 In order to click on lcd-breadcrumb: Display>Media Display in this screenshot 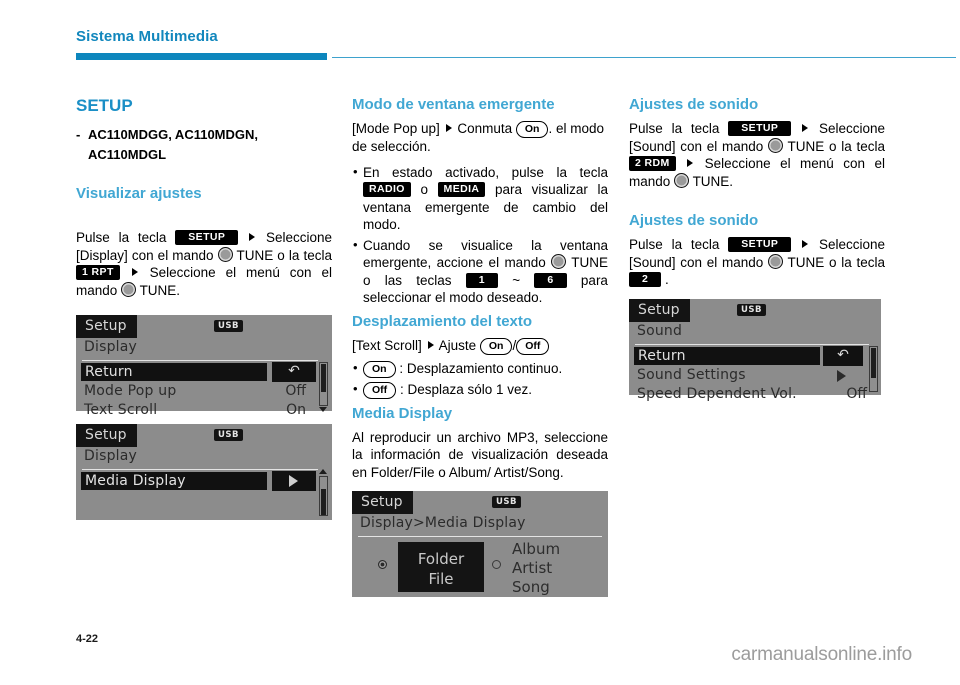, I will do `click(443, 523)`.